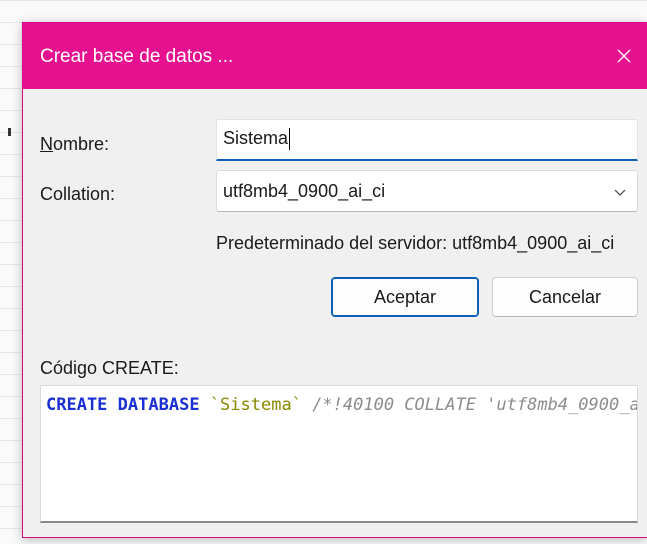 The image size is (647, 544). What do you see at coordinates (405, 297) in the screenshot?
I see `accept-button: Aceptar` at bounding box center [405, 297].